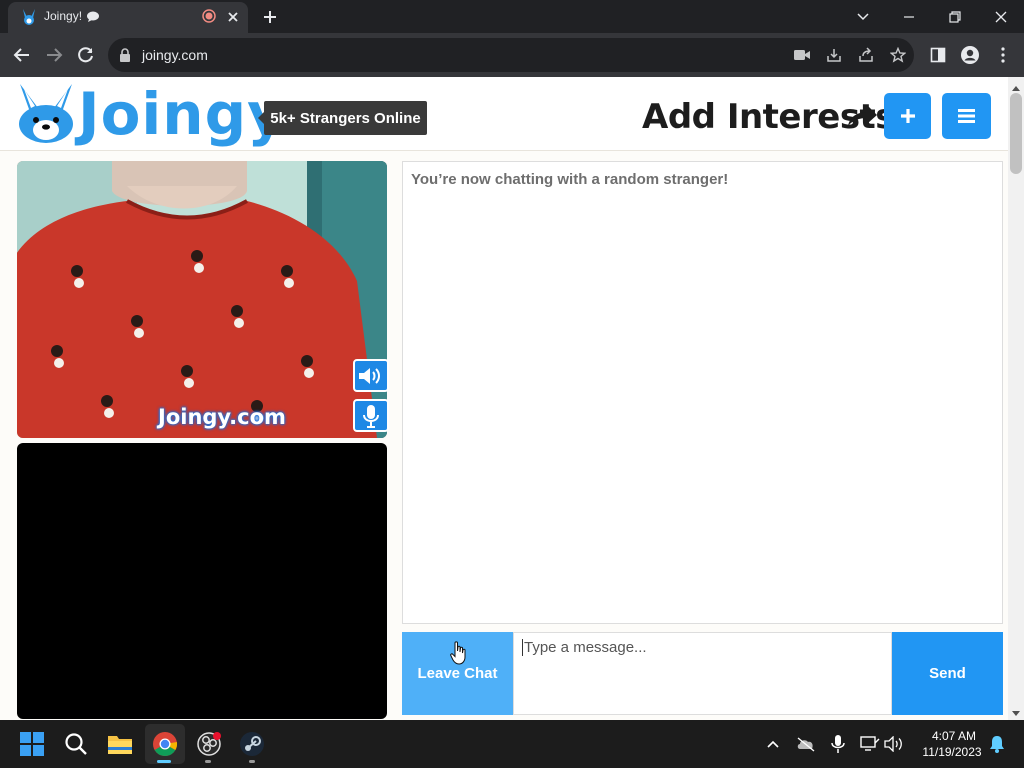 This screenshot has height=768, width=1024. Describe the element at coordinates (1003, 55) in the screenshot. I see `browser-menu-icon` at that location.